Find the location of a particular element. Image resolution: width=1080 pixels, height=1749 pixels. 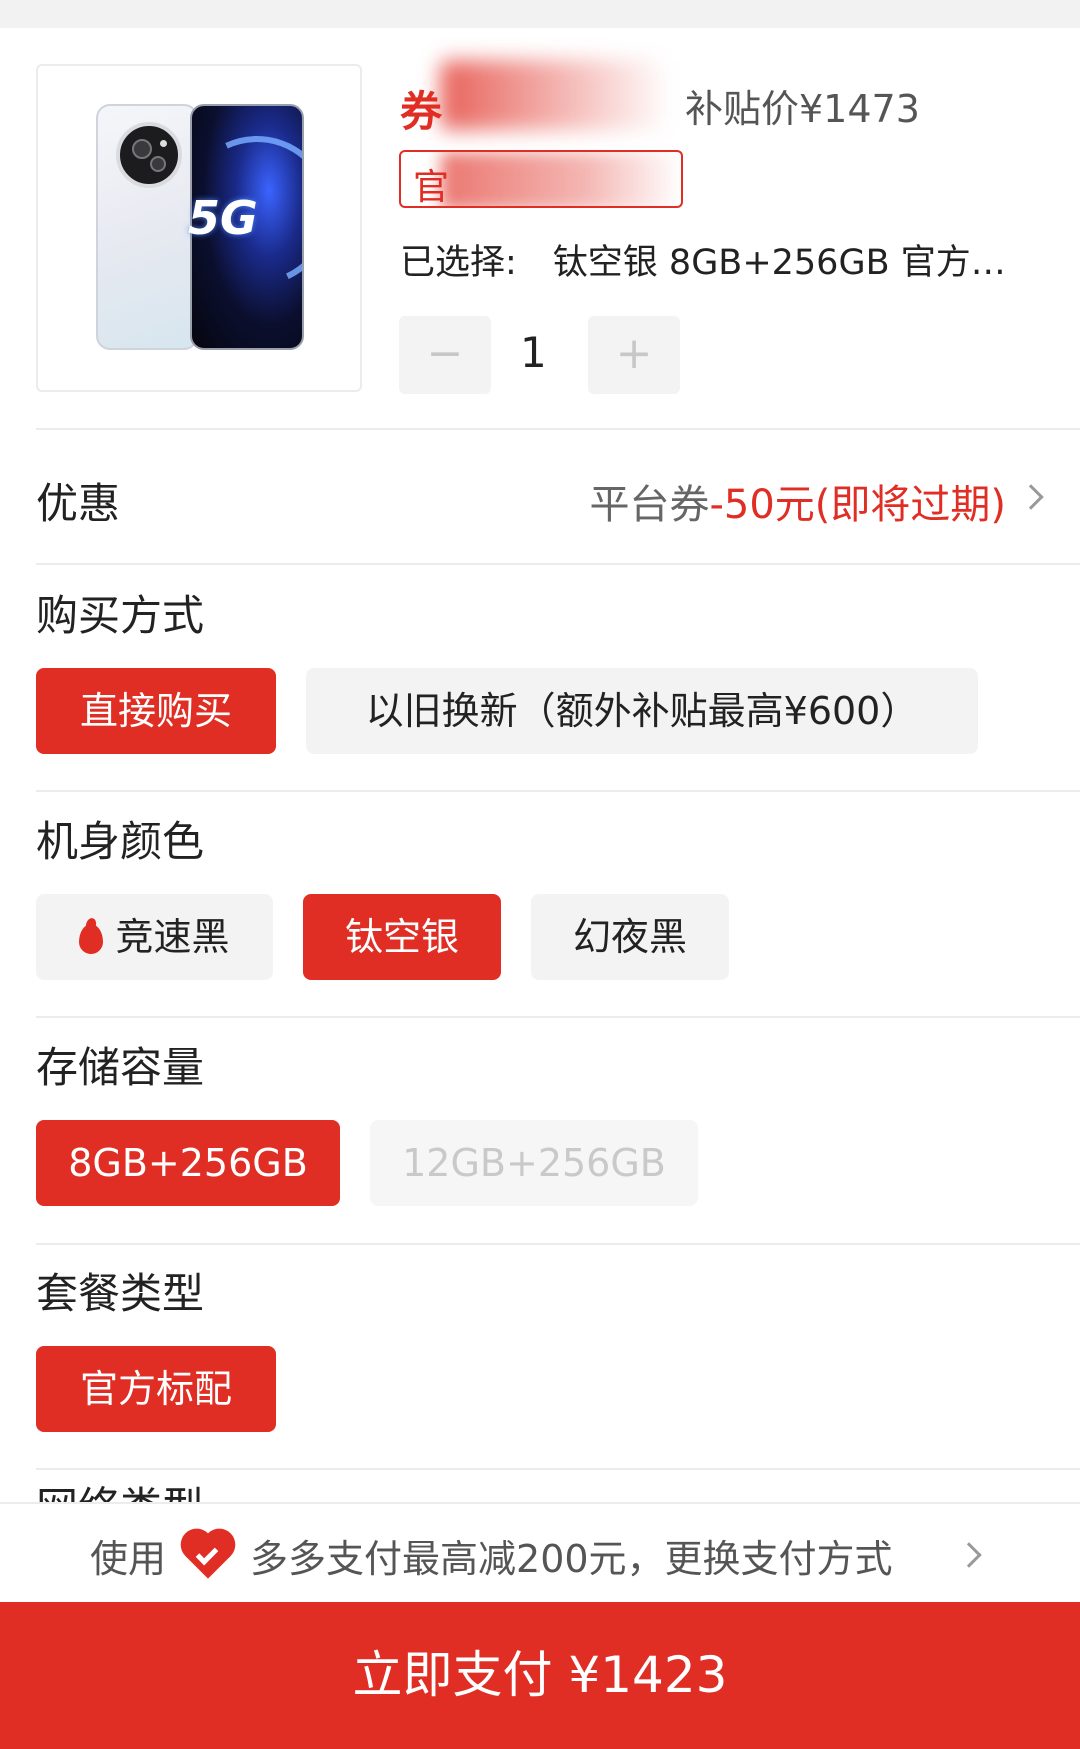

storage-option-8-256: 8GB+256GB is located at coordinates (188, 1163).